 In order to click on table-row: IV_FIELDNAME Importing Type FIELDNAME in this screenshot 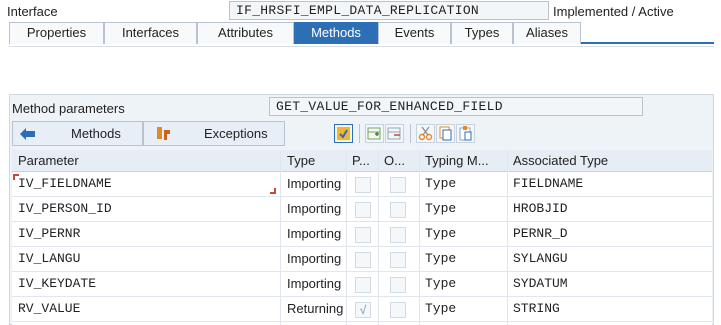, I will do `click(362, 185)`.